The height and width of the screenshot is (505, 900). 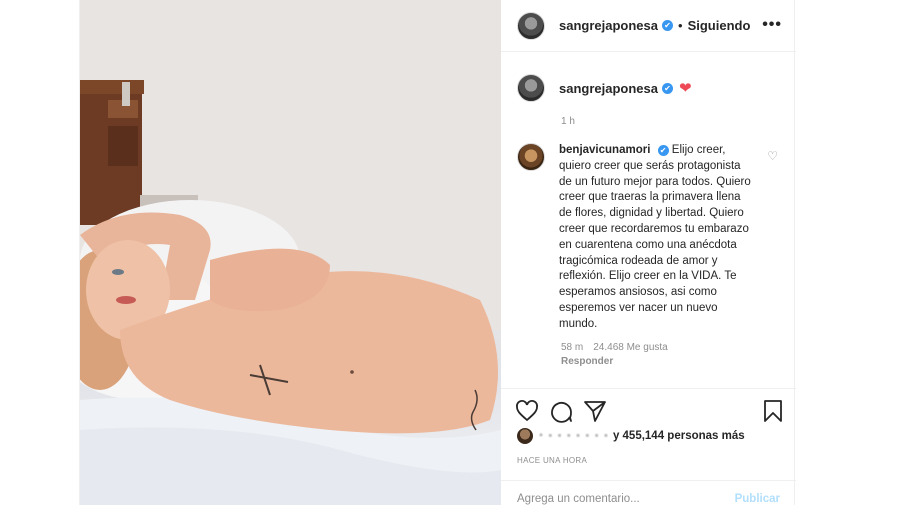 I want to click on comment-time: 58 m, so click(x=572, y=347).